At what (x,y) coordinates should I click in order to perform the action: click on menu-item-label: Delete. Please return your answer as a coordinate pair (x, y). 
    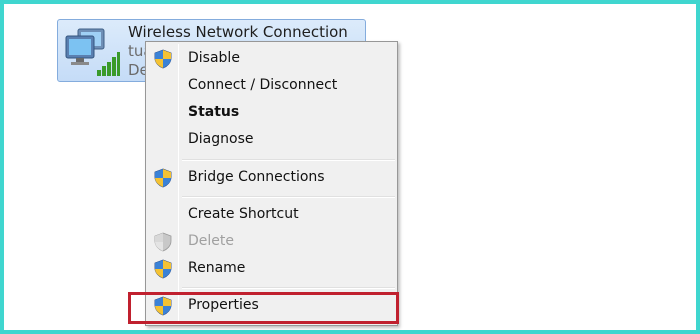
    Looking at the image, I should click on (211, 241).